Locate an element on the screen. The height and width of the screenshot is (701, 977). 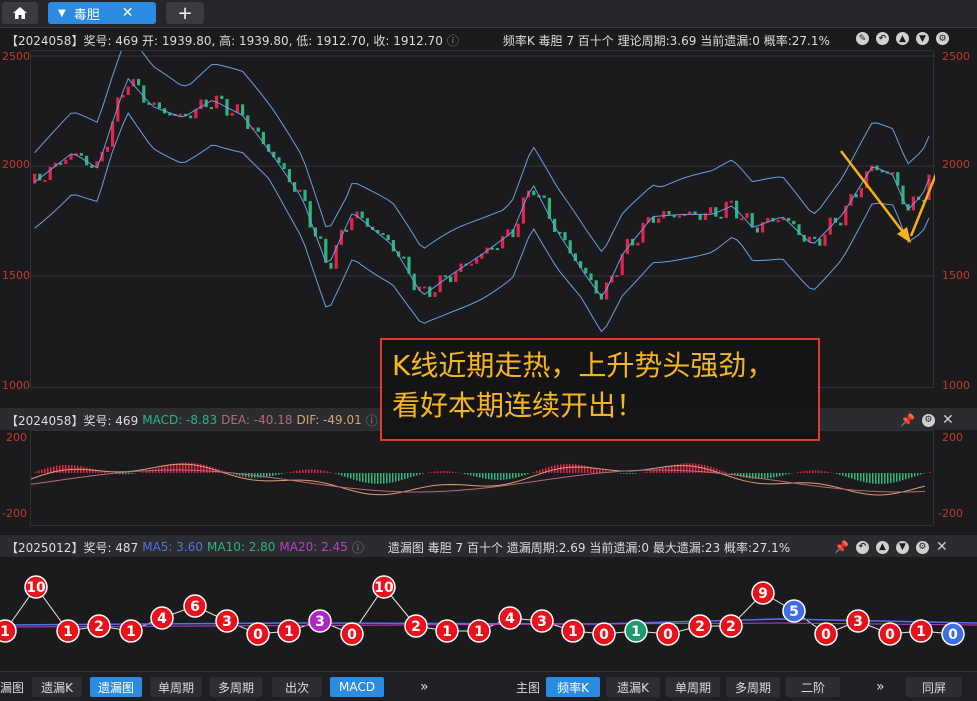
home-tab is located at coordinates (20, 13).